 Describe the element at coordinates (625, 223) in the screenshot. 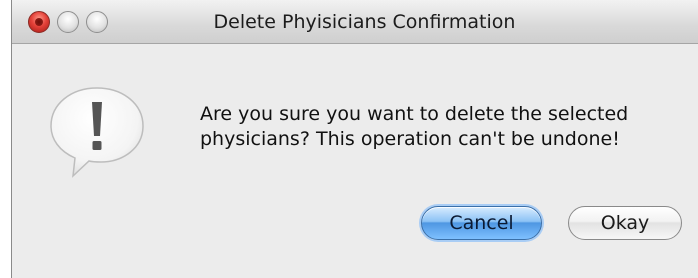

I see `okay-button: Okay` at that location.